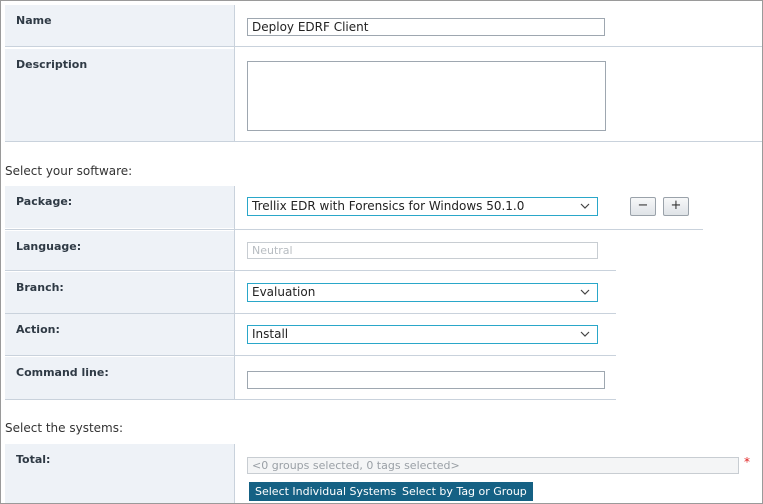 The height and width of the screenshot is (504, 763). Describe the element at coordinates (119, 473) in the screenshot. I see `total-label: Total:` at that location.